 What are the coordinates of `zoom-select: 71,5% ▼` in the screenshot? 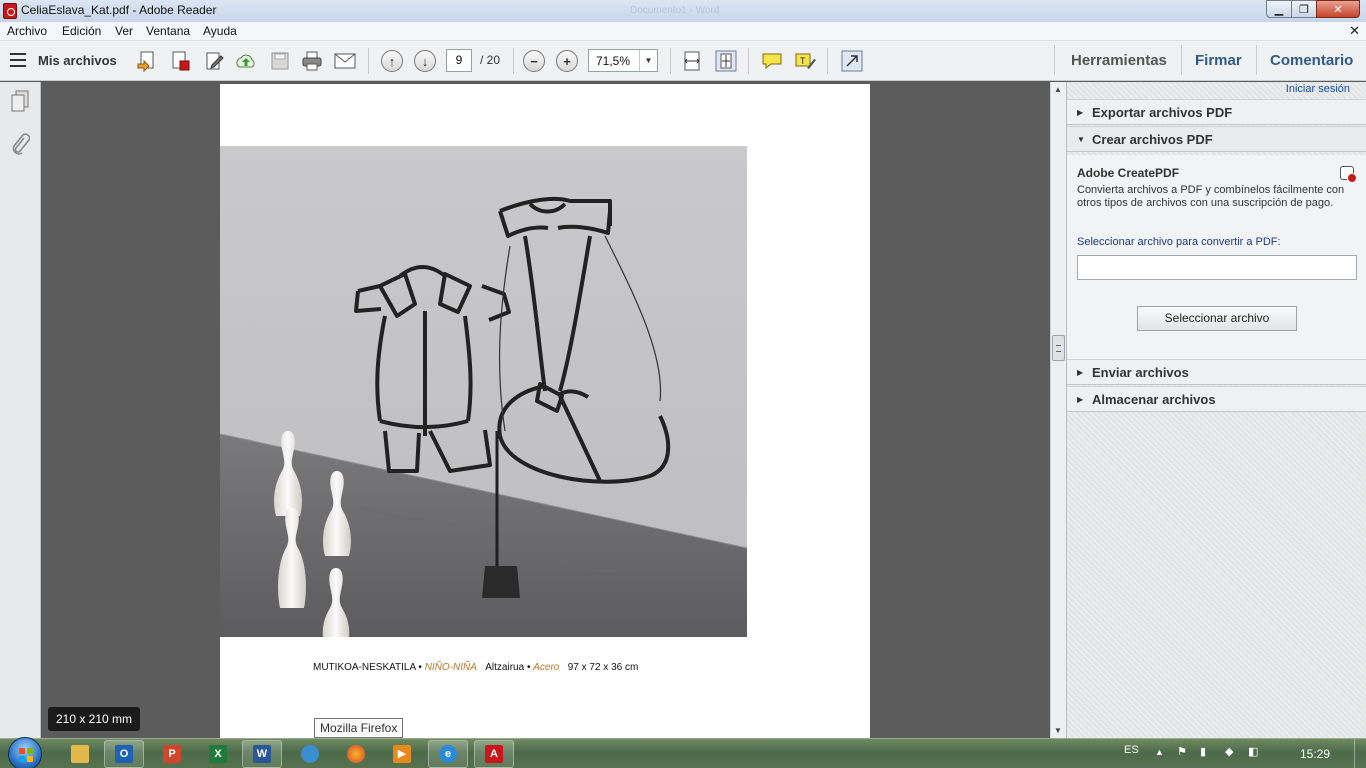 It's located at (623, 60).